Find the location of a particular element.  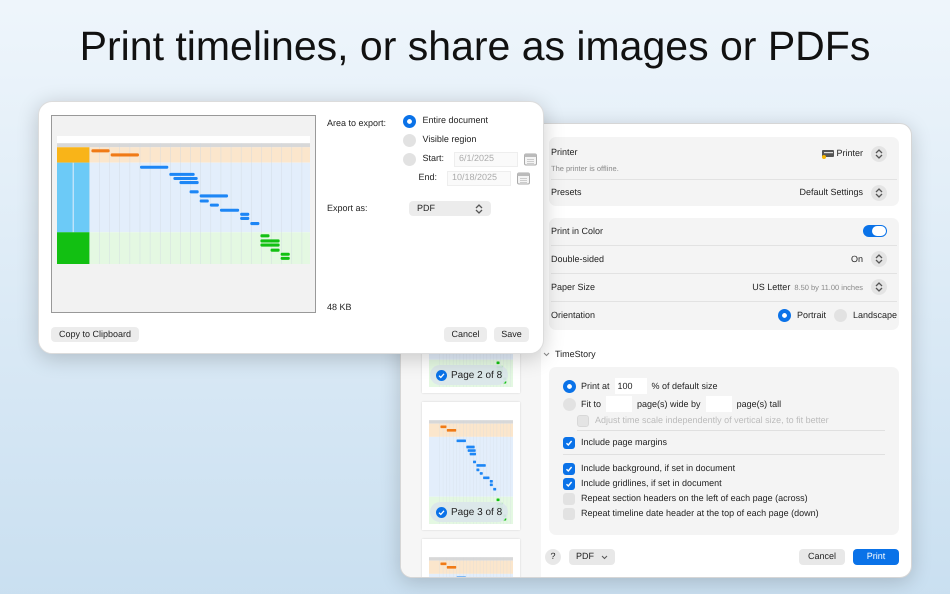

setting-label: Orientation is located at coordinates (573, 315).